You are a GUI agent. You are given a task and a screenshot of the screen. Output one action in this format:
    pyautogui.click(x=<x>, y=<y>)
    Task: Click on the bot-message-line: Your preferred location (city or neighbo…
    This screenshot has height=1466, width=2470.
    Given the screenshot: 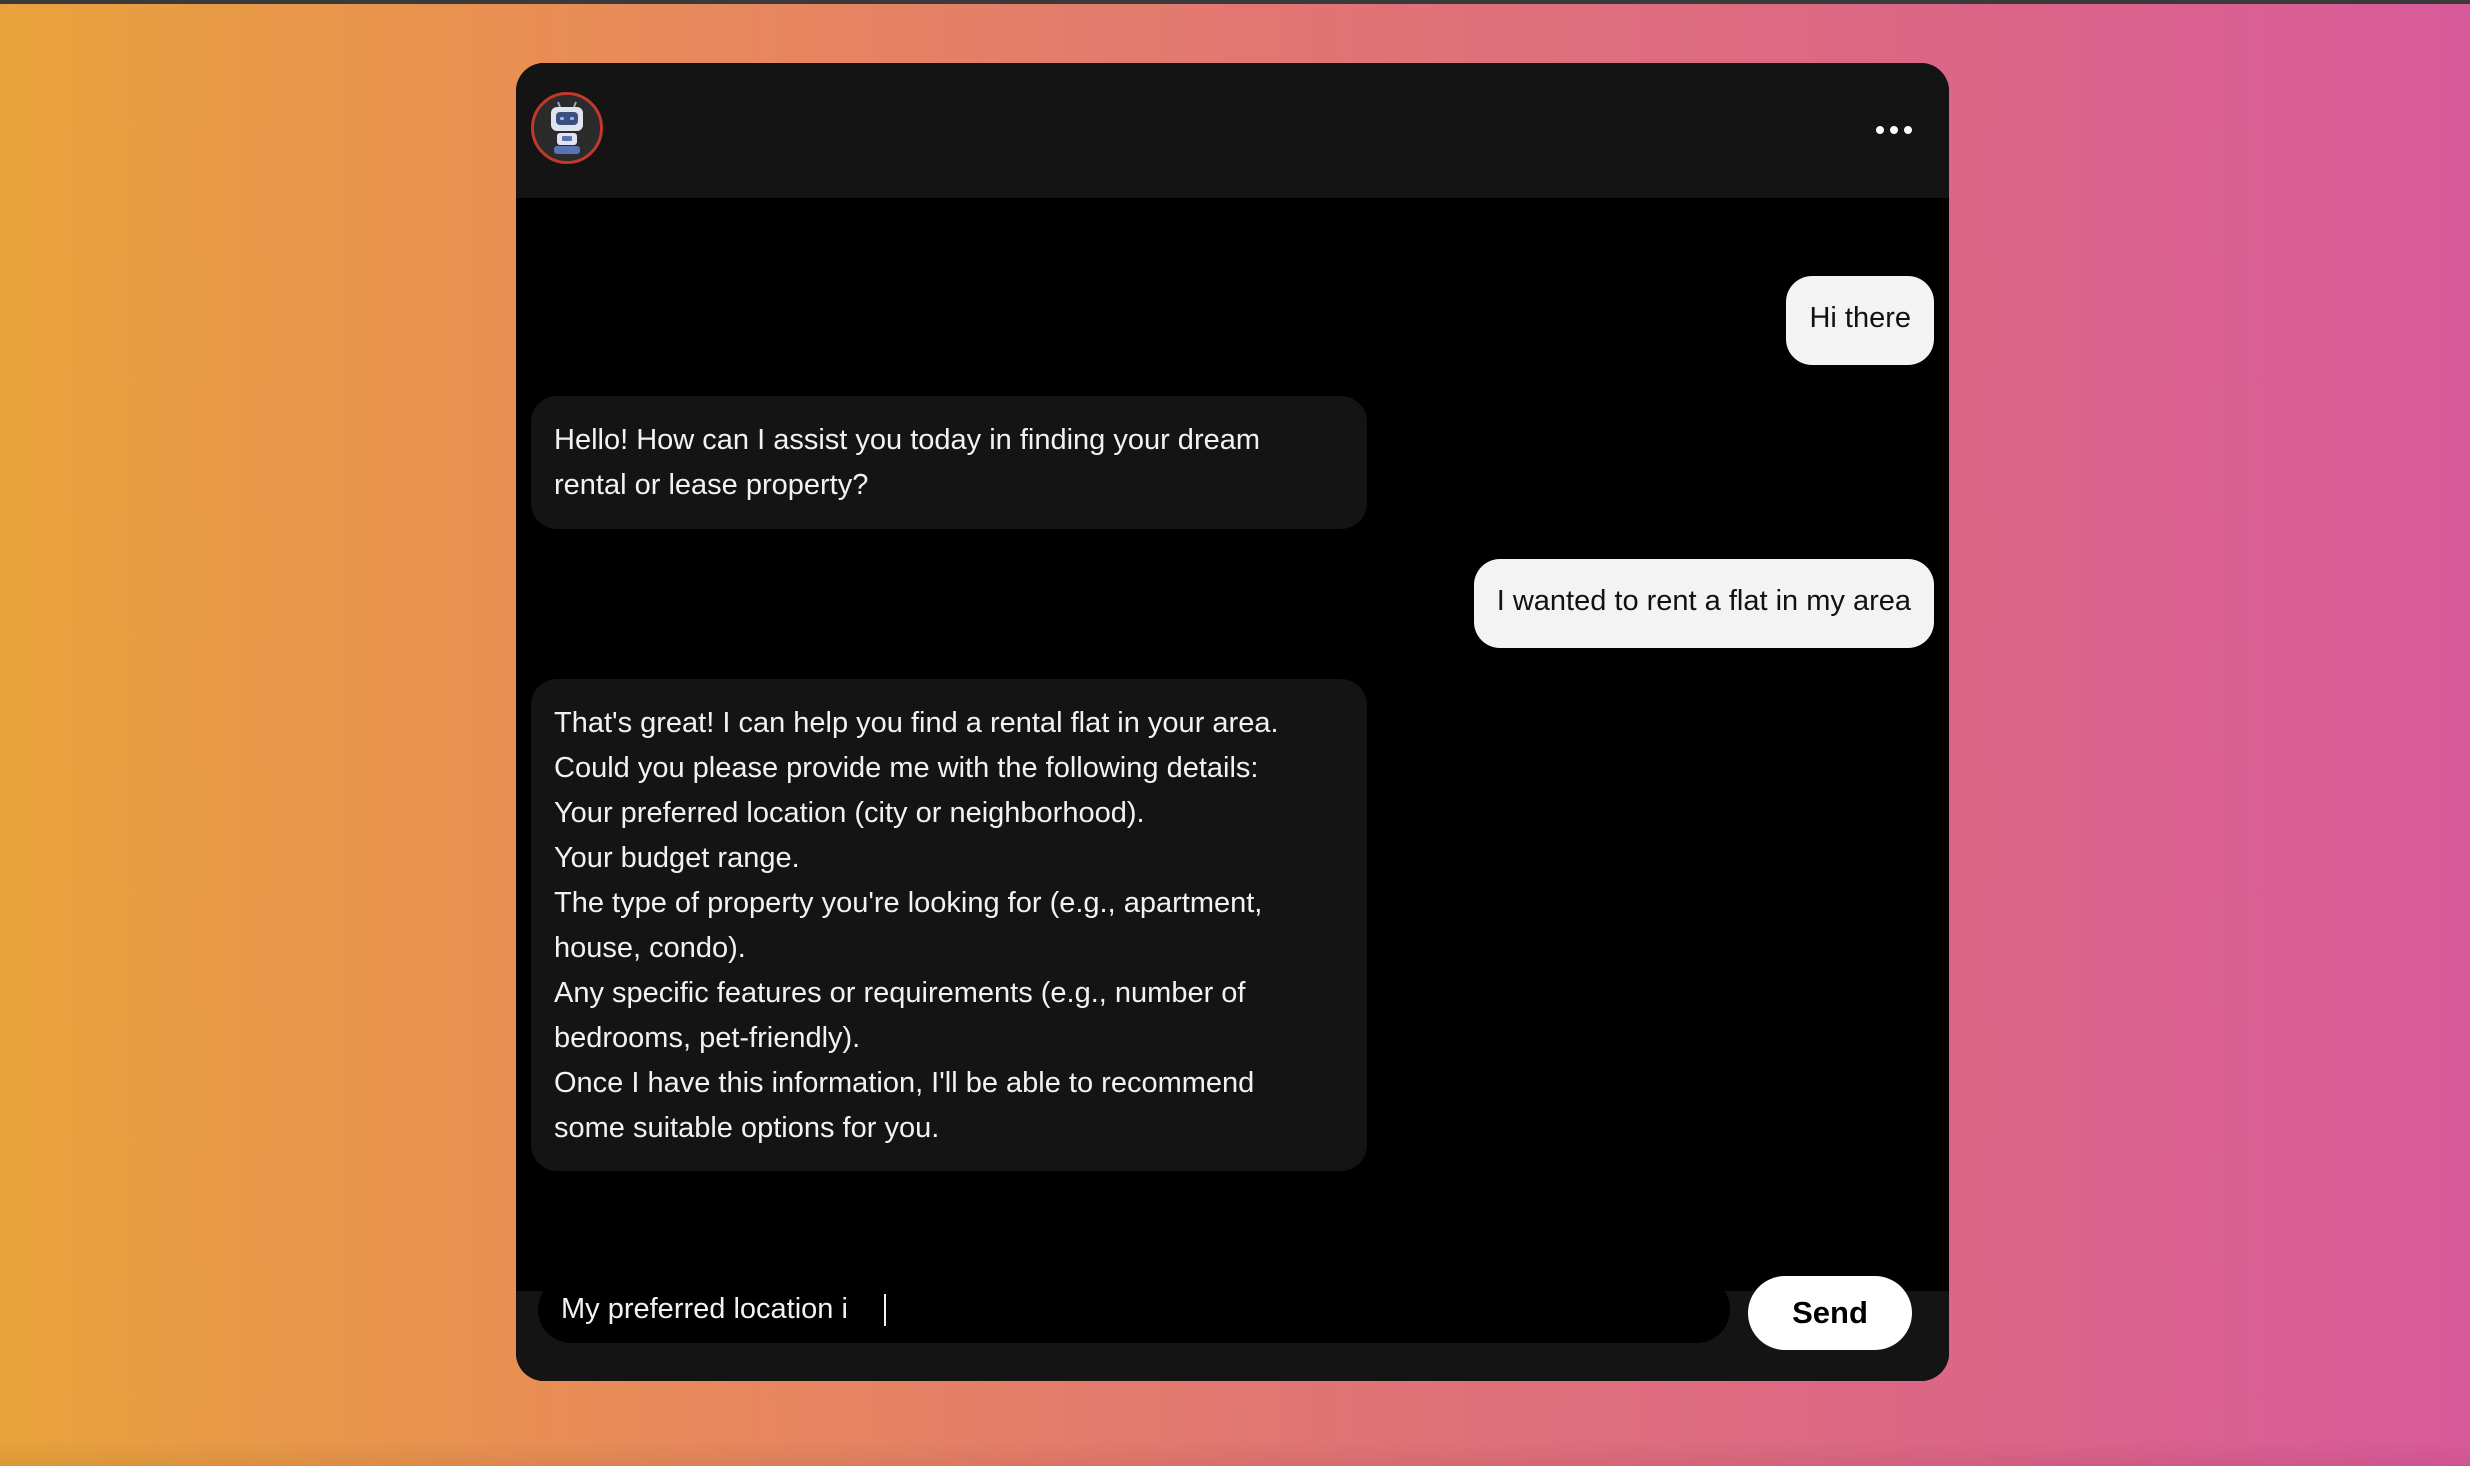 What is the action you would take?
    pyautogui.click(x=849, y=813)
    